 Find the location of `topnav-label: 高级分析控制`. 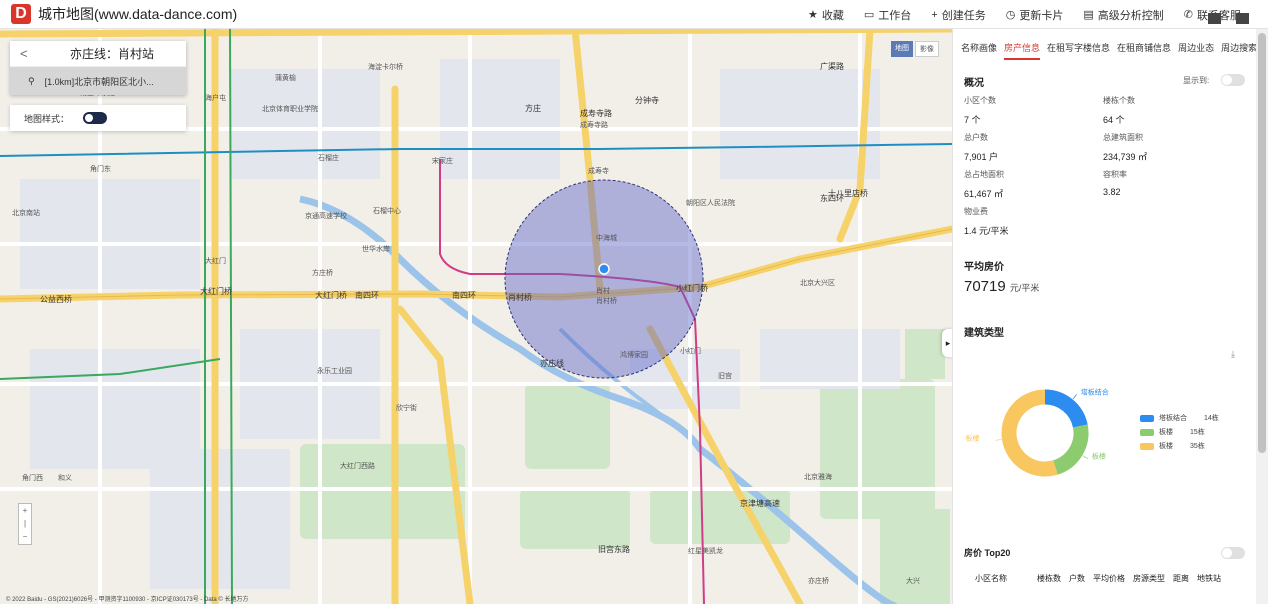

topnav-label: 高级分析控制 is located at coordinates (1130, 15).